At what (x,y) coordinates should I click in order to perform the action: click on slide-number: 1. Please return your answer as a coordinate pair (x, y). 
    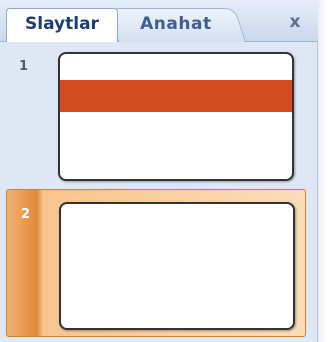
    Looking at the image, I should click on (24, 66).